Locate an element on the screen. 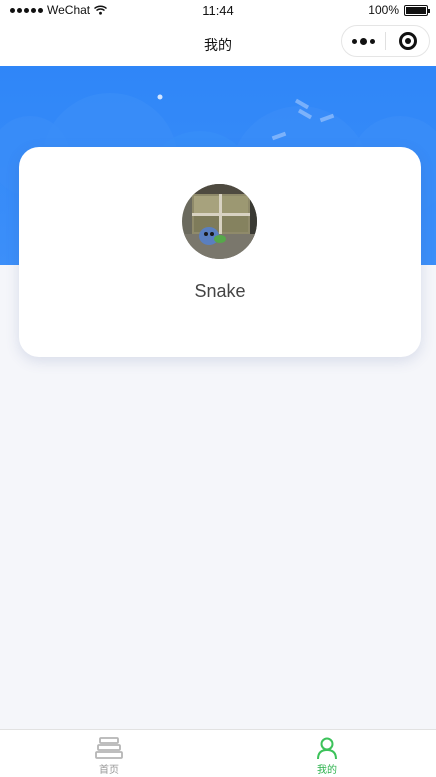  battery-status: 100% is located at coordinates (399, 10).